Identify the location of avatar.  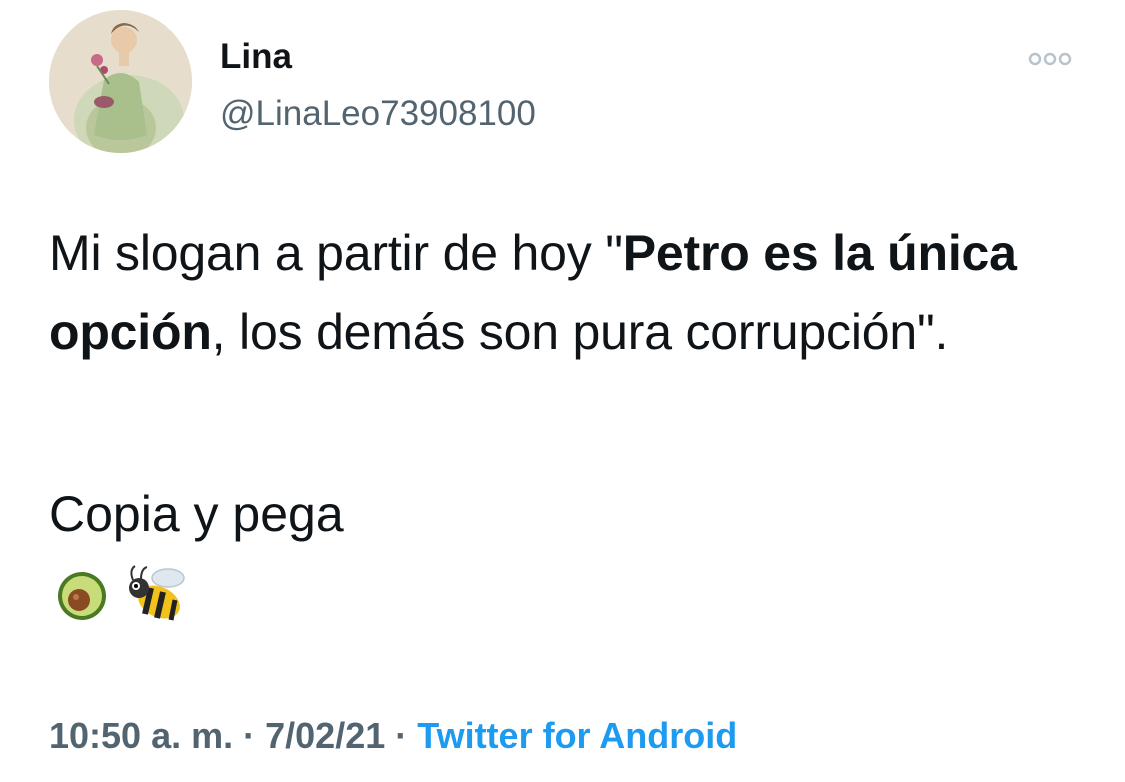
(120, 81).